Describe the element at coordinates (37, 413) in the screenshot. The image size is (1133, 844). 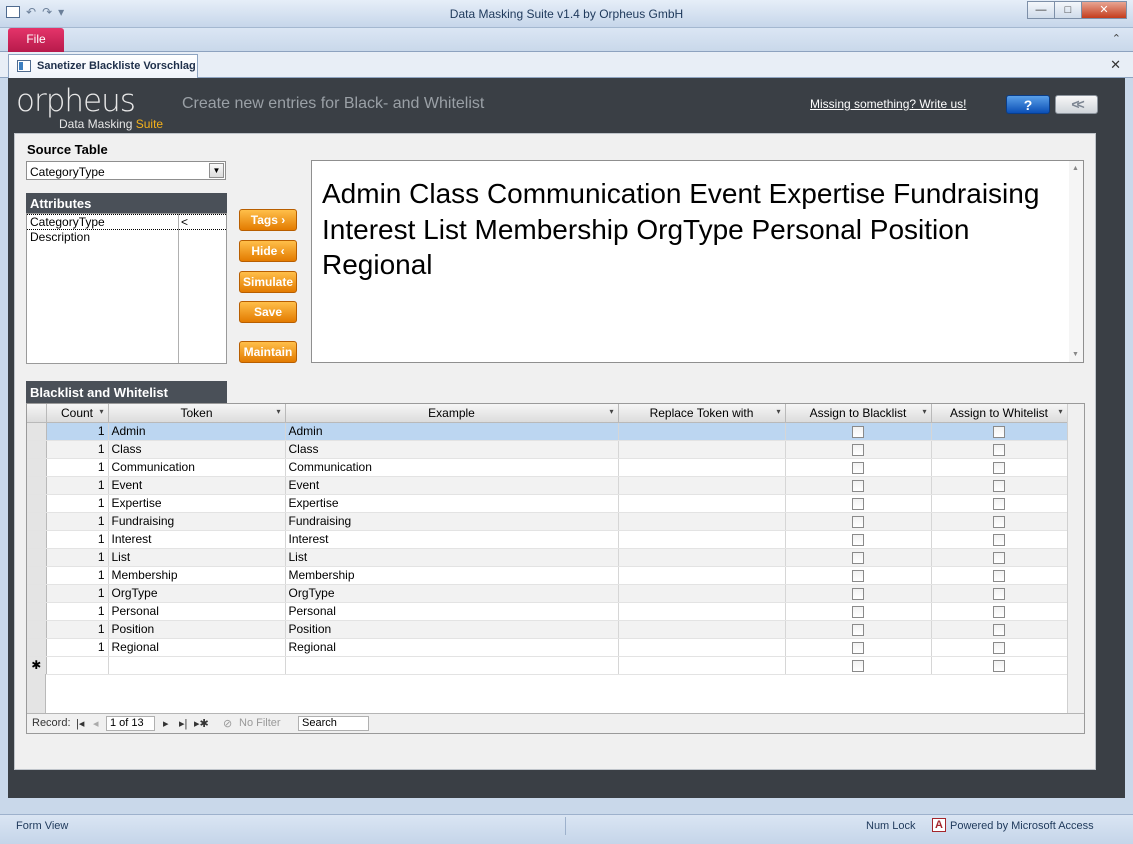
I see `select-all-cell` at that location.